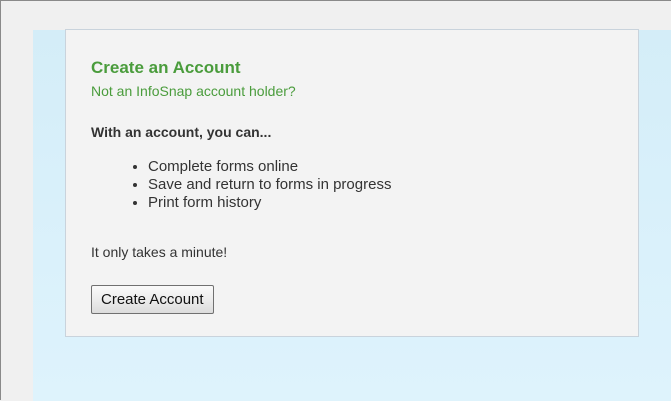 This screenshot has height=401, width=671. Describe the element at coordinates (193, 91) in the screenshot. I see `panel-subtitle: Not an InfoSnap account holder?` at that location.